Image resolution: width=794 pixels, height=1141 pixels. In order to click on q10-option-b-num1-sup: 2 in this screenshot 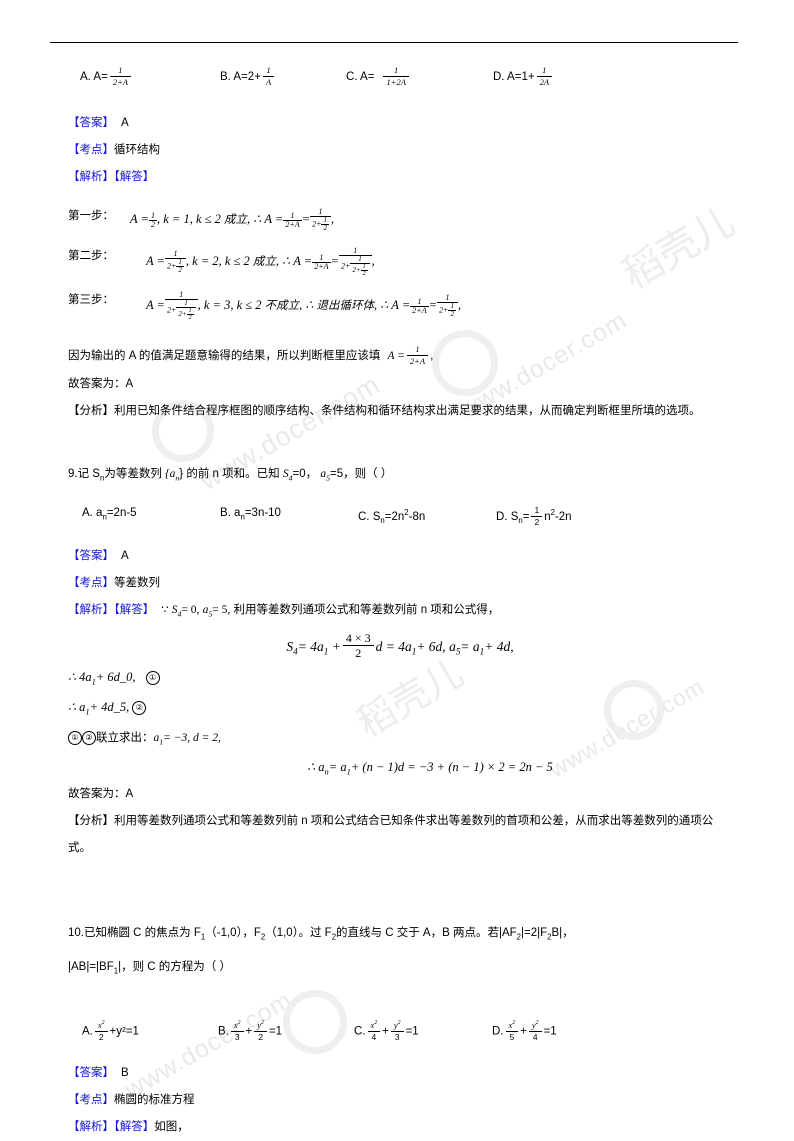, I will do `click(239, 1023)`.